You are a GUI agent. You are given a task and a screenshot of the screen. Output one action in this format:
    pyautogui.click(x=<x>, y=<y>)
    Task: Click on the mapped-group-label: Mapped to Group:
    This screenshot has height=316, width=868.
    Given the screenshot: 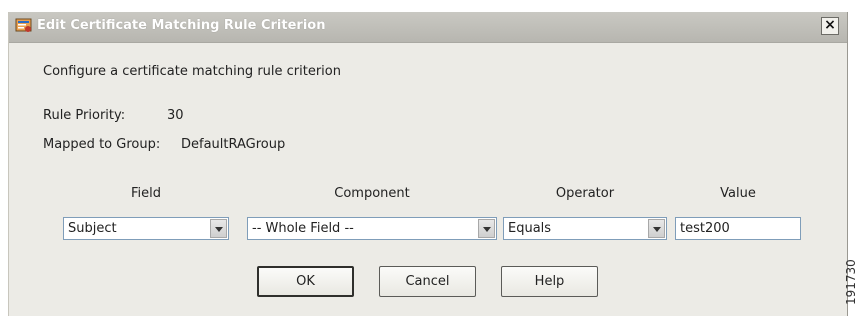 What is the action you would take?
    pyautogui.click(x=102, y=144)
    